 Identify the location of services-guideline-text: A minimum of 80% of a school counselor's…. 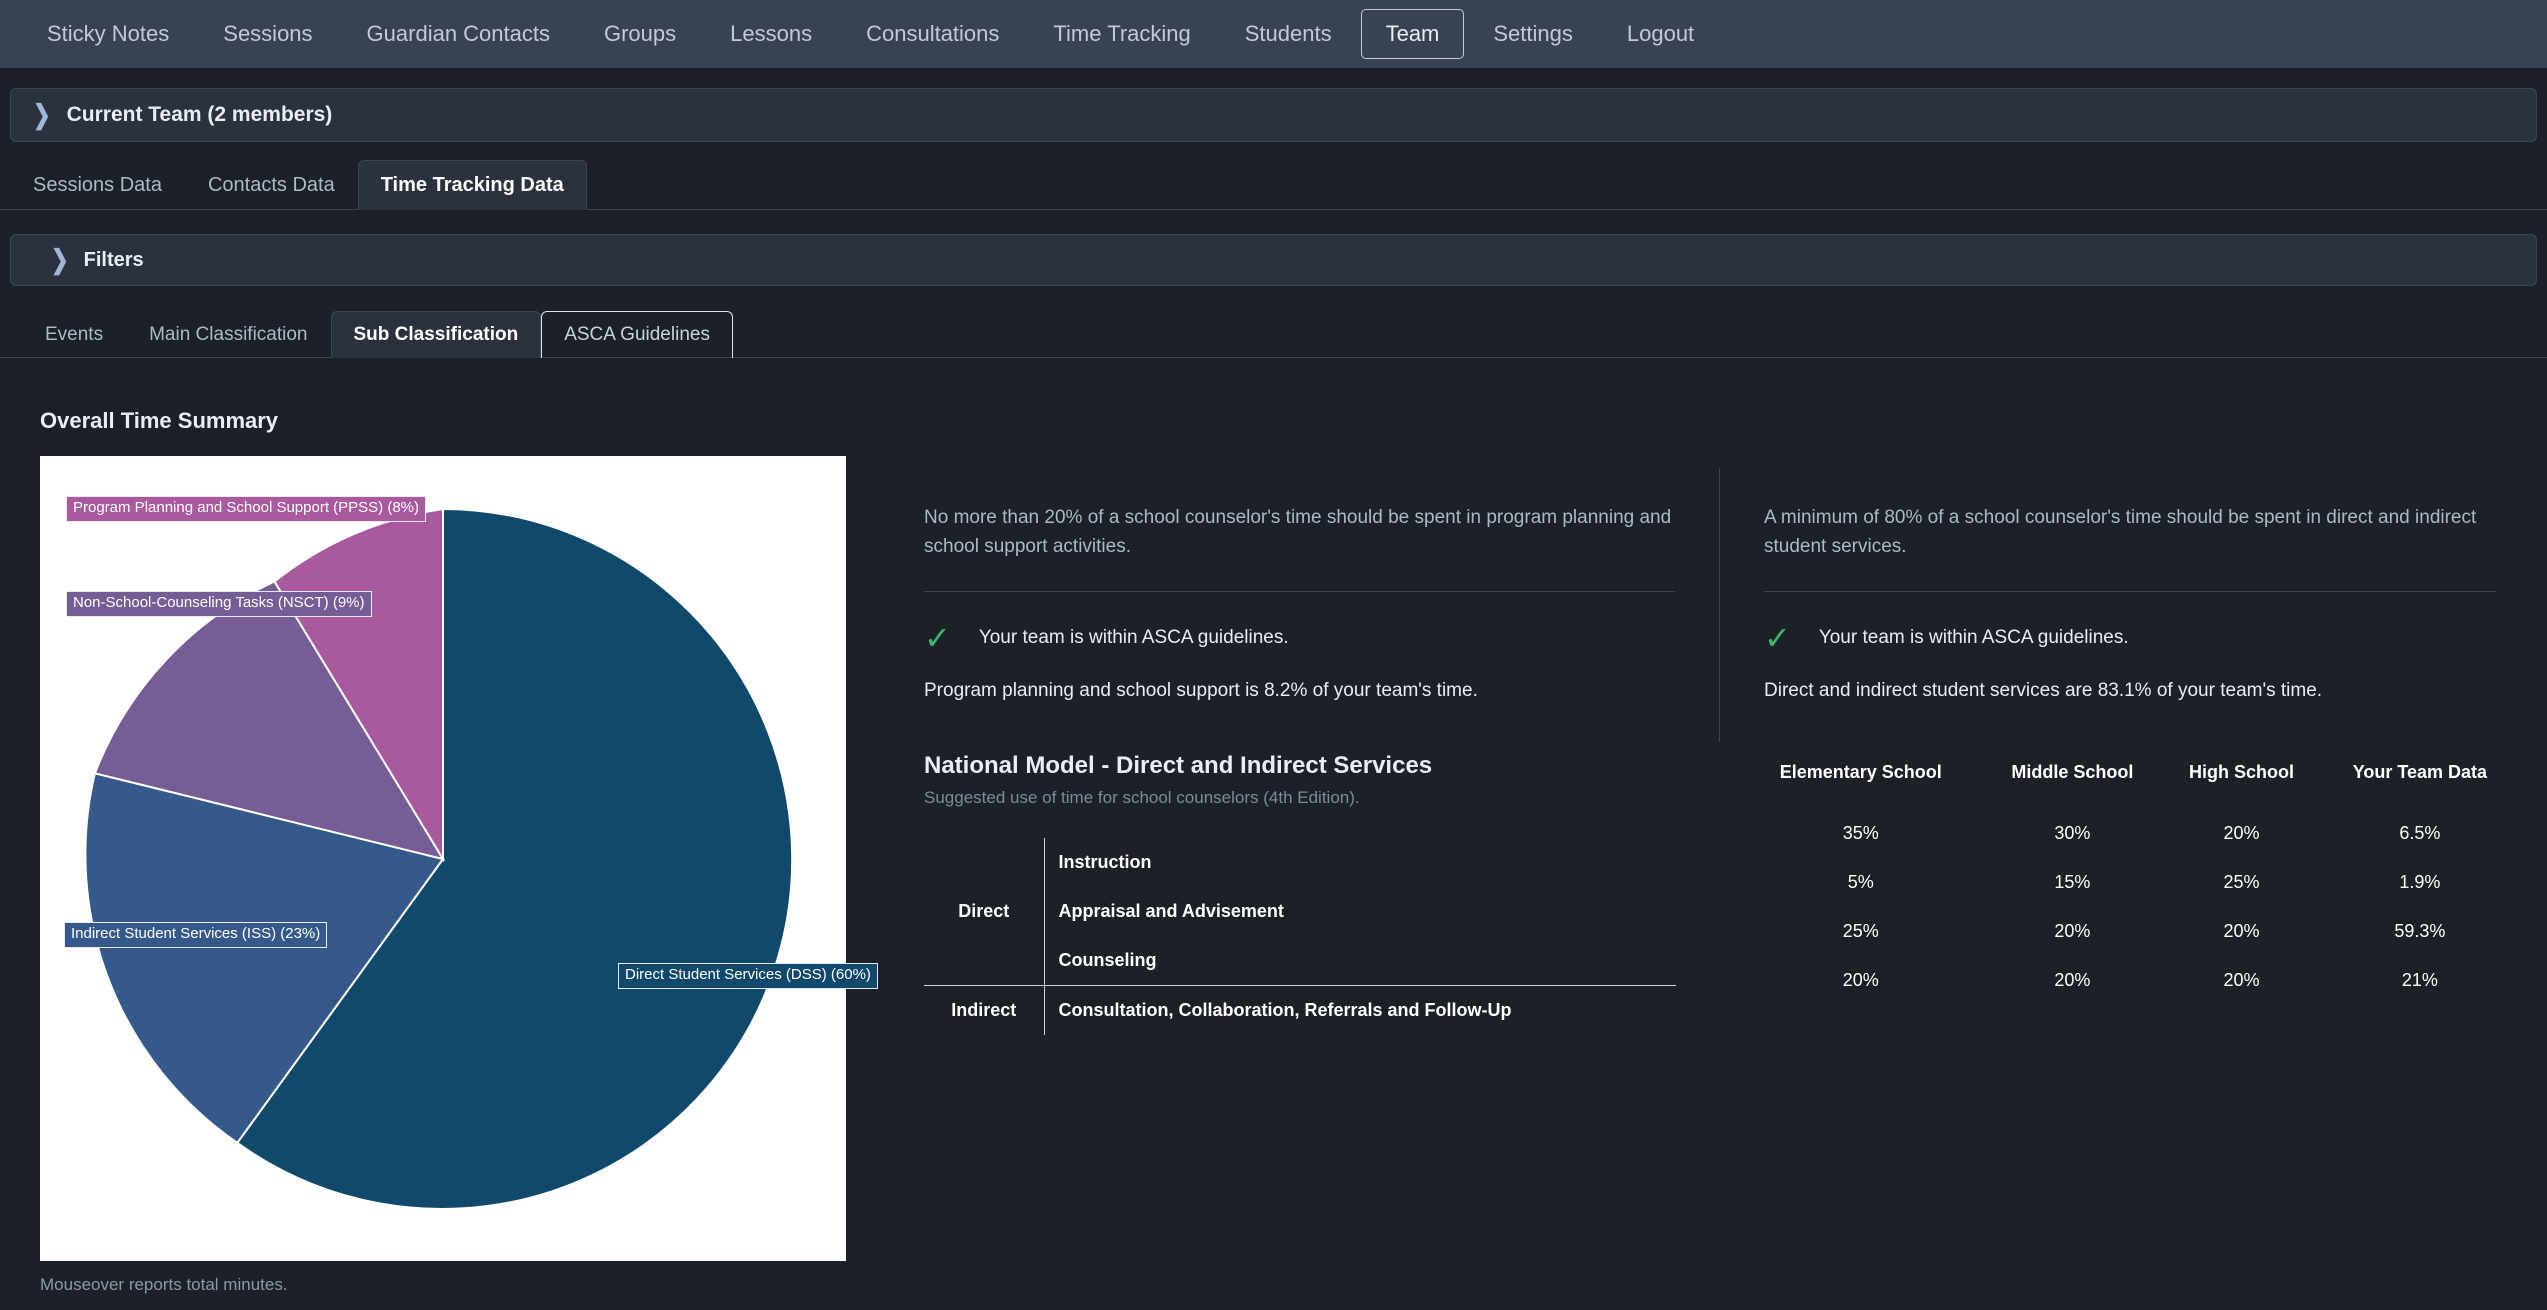
(2120, 532).